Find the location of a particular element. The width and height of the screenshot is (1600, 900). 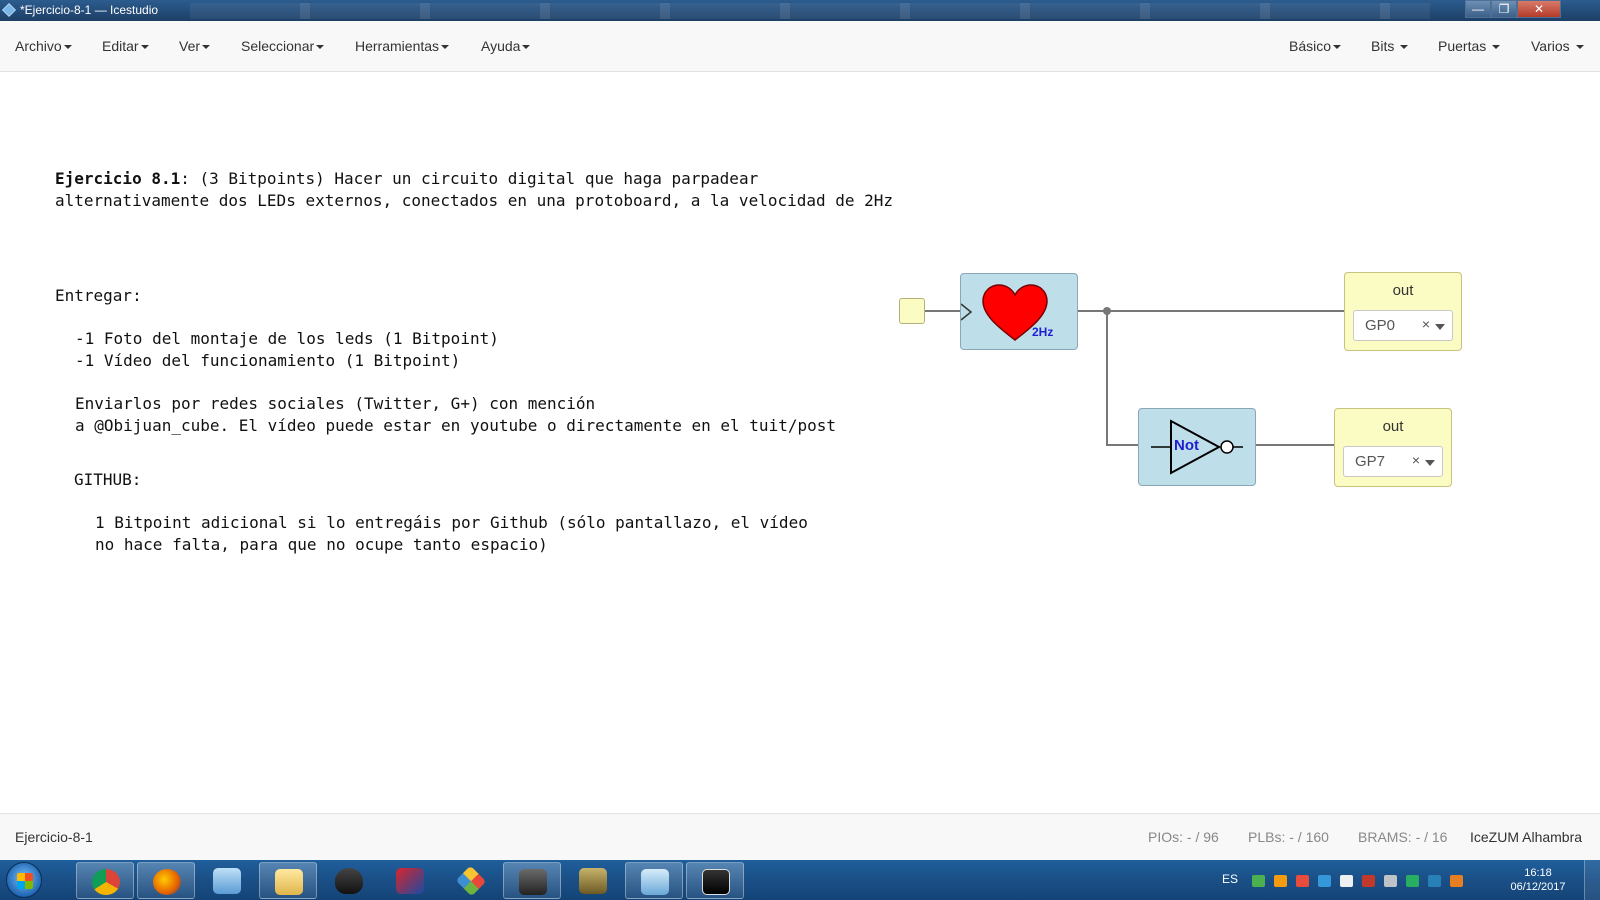

output-block-gp7: out GP7 × is located at coordinates (1393, 447).